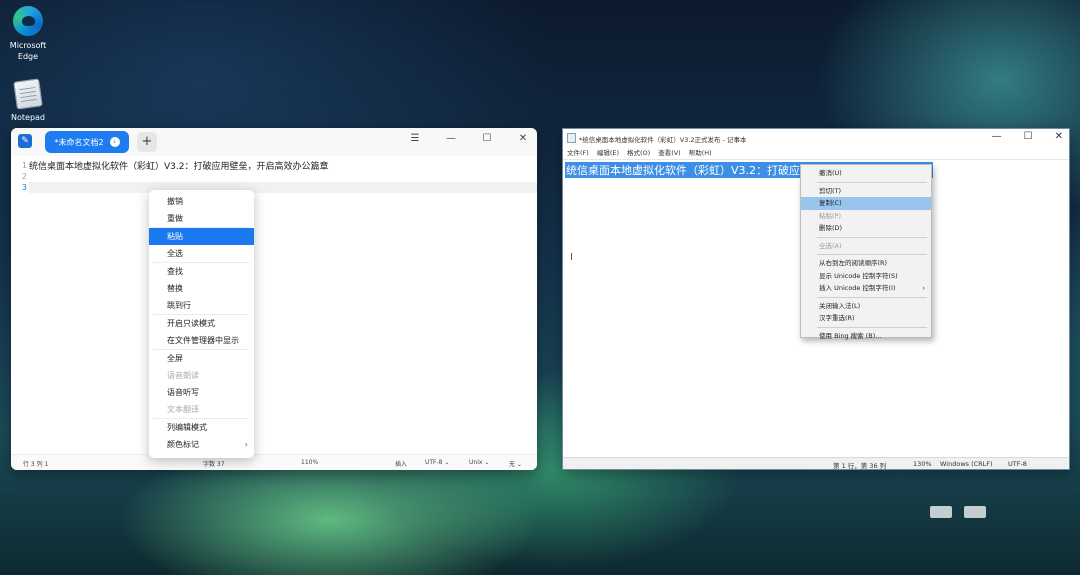 Image resolution: width=1080 pixels, height=575 pixels. I want to click on menu-item-insert-unicode: 插入 Unicode 控制字符(I) ›, so click(866, 288).